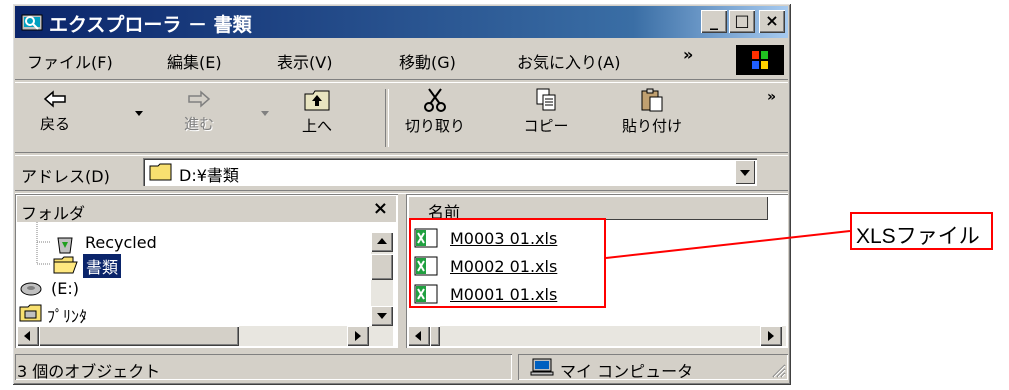 This screenshot has height=390, width=1009. Describe the element at coordinates (918, 236) in the screenshot. I see `annotation-label: XLSファイル` at that location.